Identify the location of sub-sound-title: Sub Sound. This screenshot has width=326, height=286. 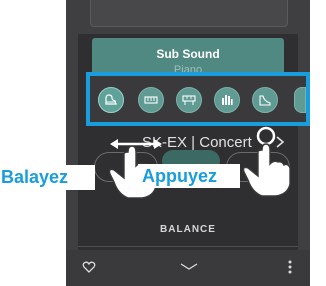
(188, 54).